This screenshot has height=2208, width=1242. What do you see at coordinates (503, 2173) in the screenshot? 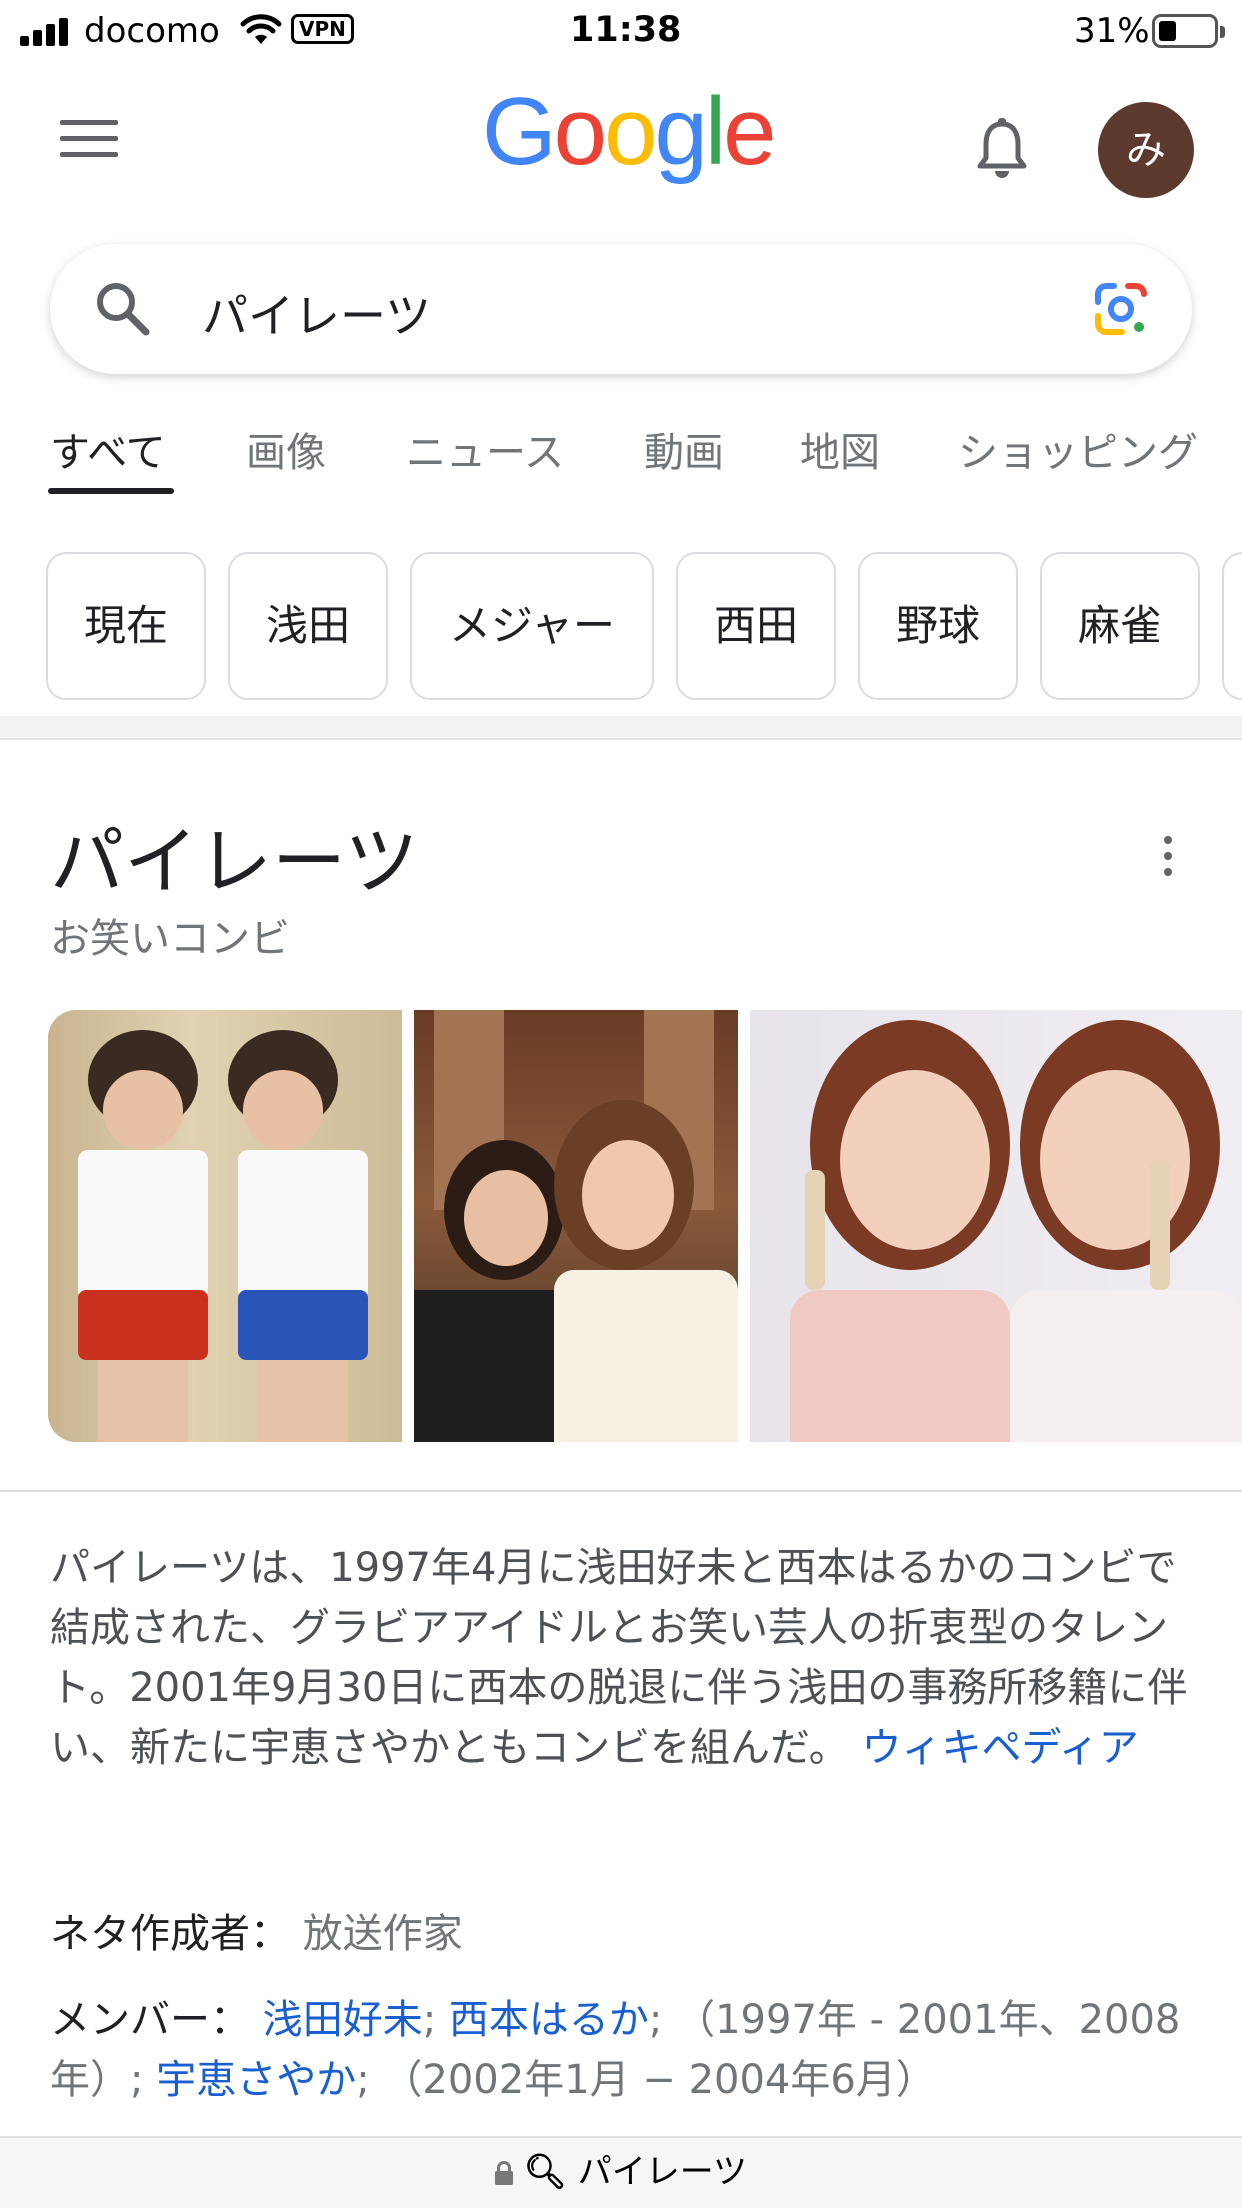
I see `lock-icon` at bounding box center [503, 2173].